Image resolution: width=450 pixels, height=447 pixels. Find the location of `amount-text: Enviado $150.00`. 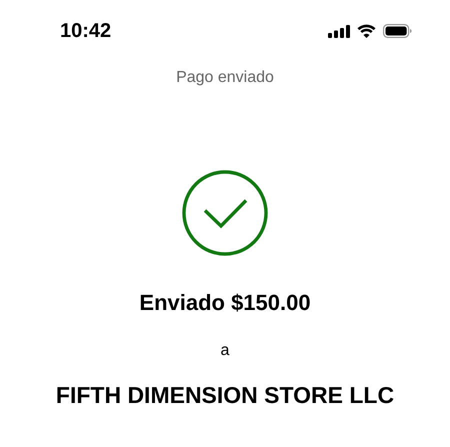

amount-text: Enviado $150.00 is located at coordinates (225, 303).